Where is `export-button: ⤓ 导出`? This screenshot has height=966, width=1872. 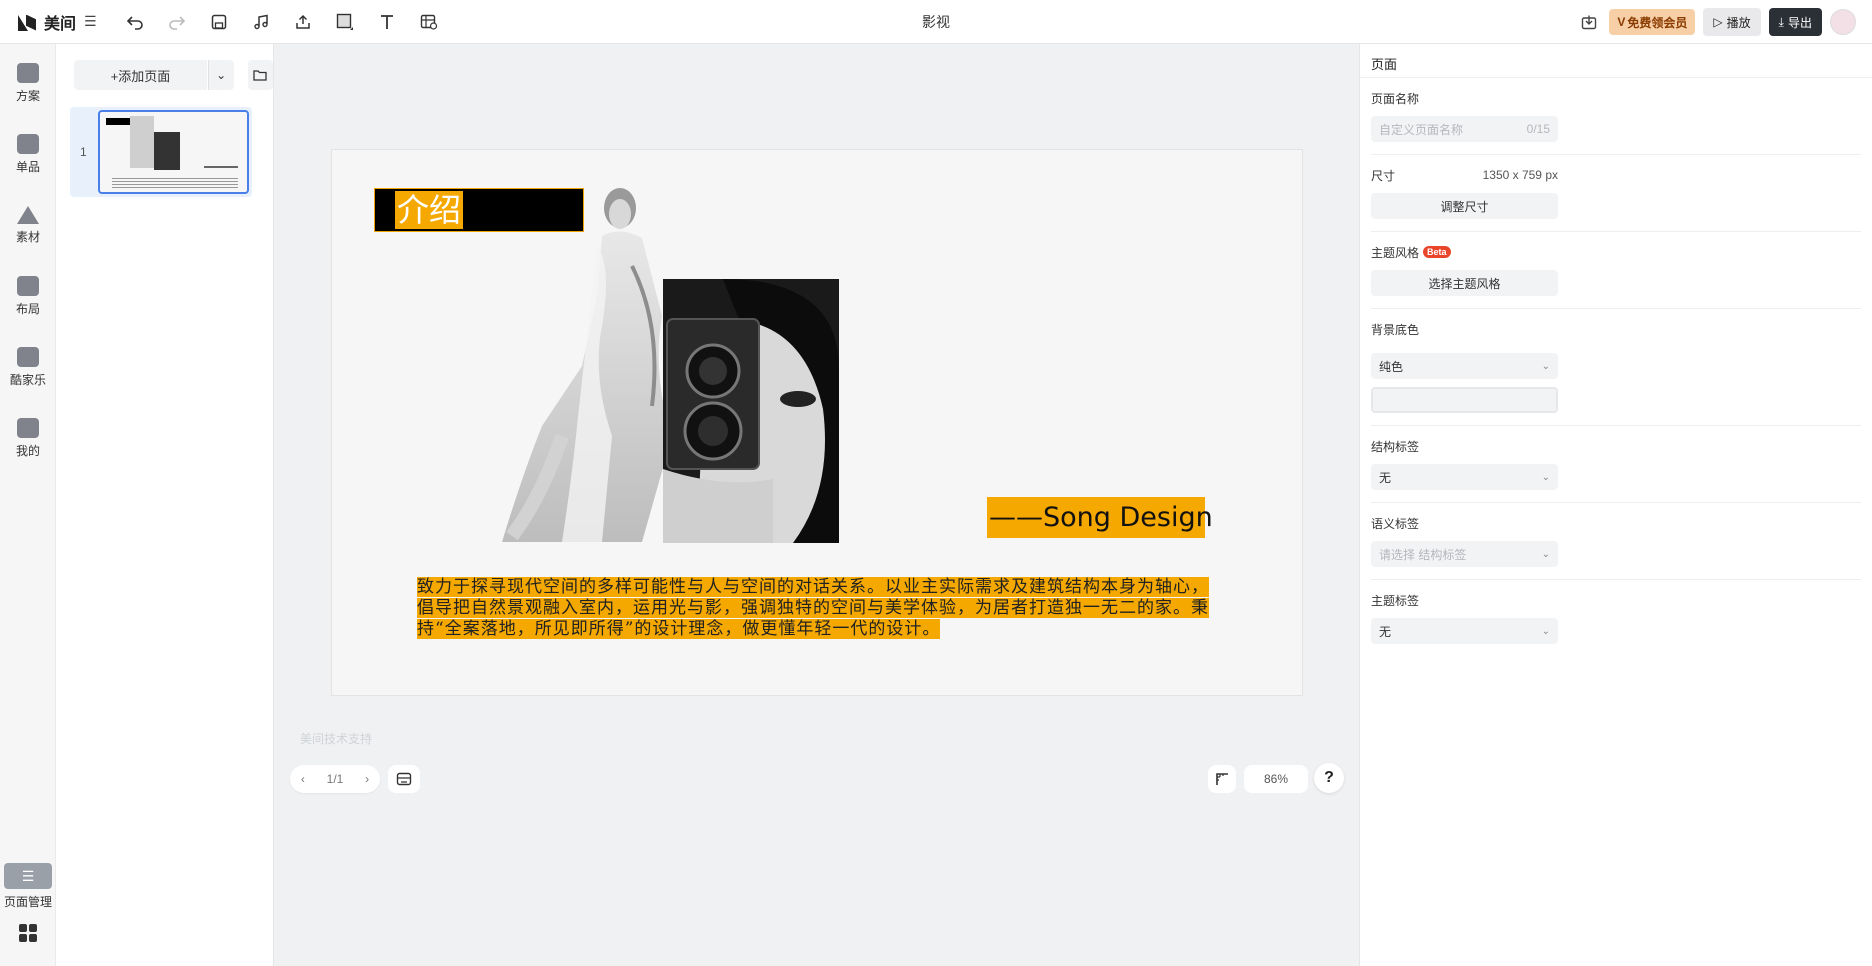 export-button: ⤓ 导出 is located at coordinates (1795, 22).